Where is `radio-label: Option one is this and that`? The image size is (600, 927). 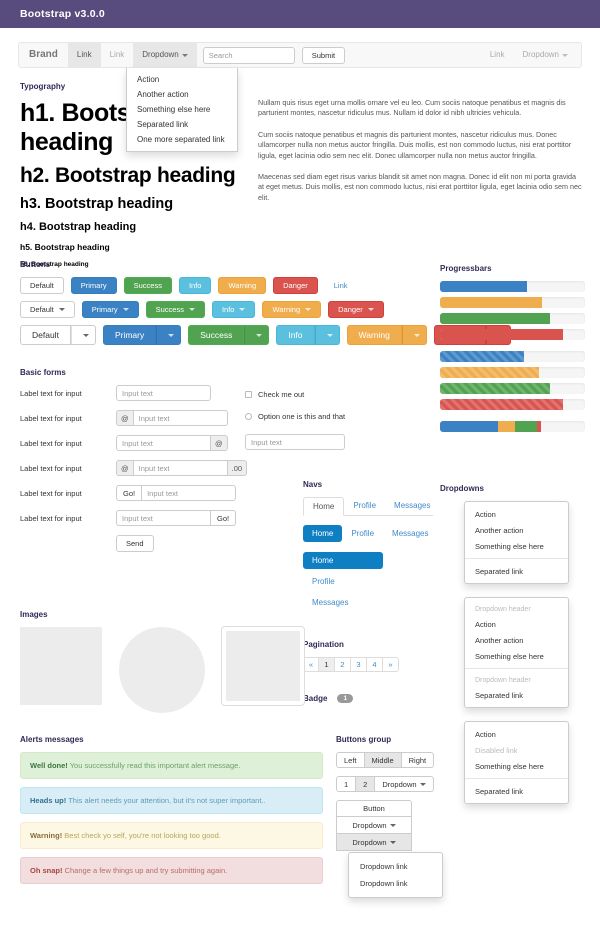 radio-label: Option one is this and that is located at coordinates (302, 416).